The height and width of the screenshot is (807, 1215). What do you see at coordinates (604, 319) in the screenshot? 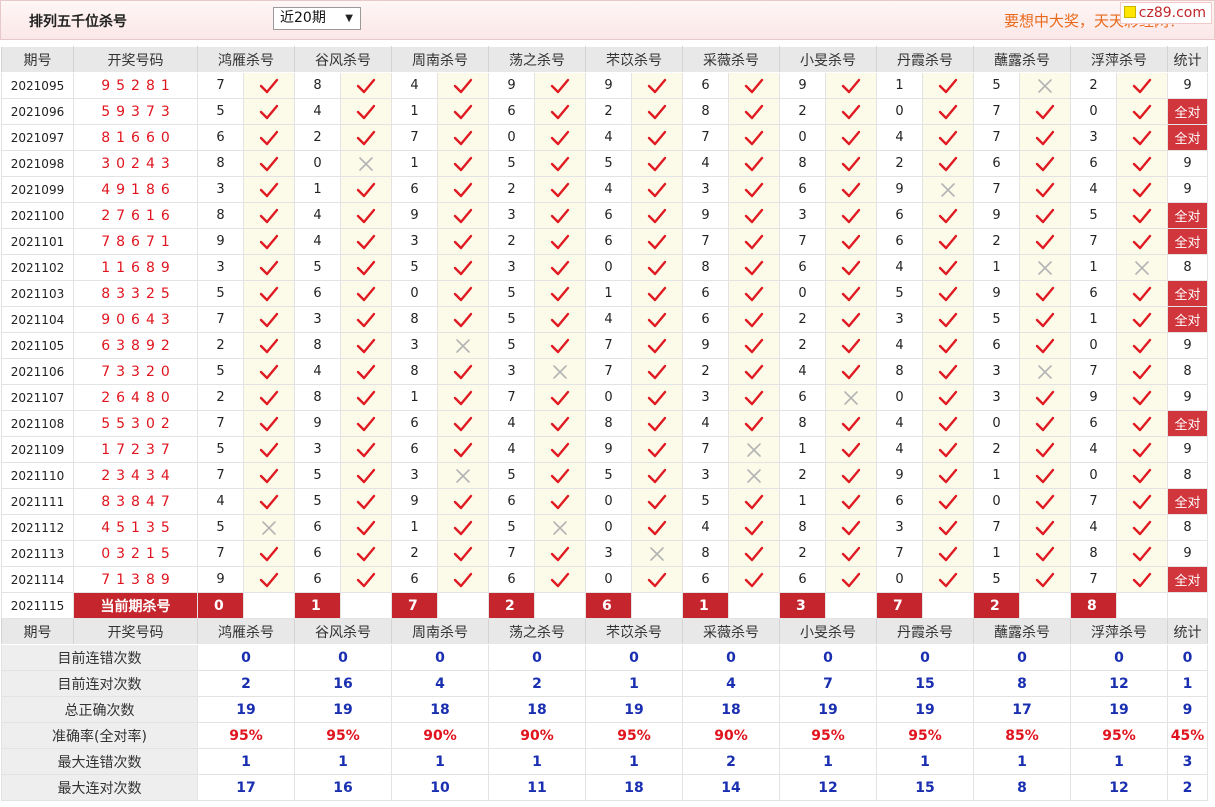
I see `table-row: 2021104 90643 7 3 8 5 4 6 2 3 5 1 全对` at bounding box center [604, 319].